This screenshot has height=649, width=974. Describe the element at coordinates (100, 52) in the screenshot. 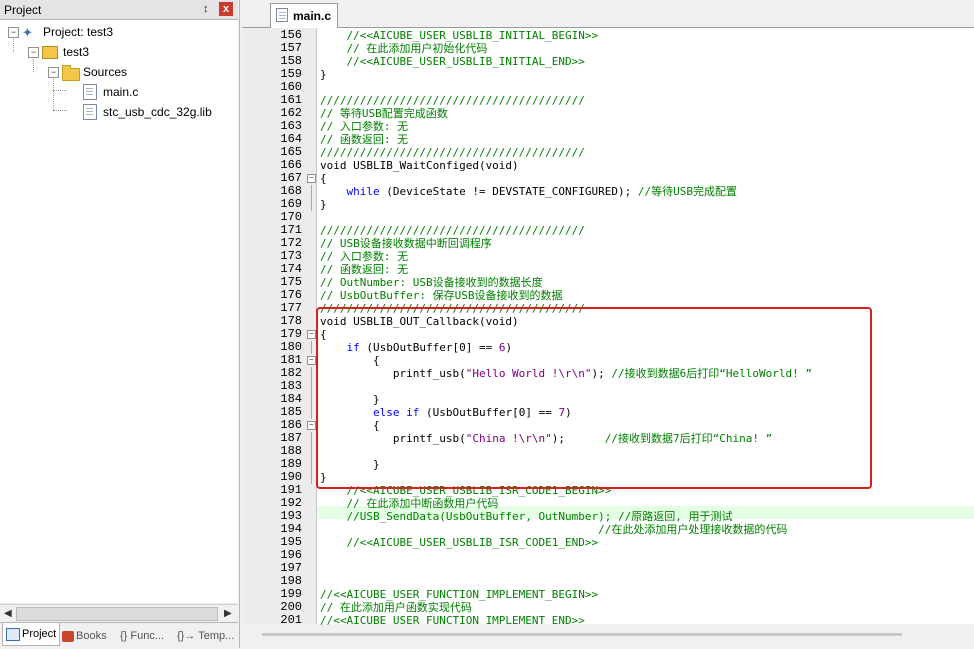

I see `tree-item-target: − test3` at that location.